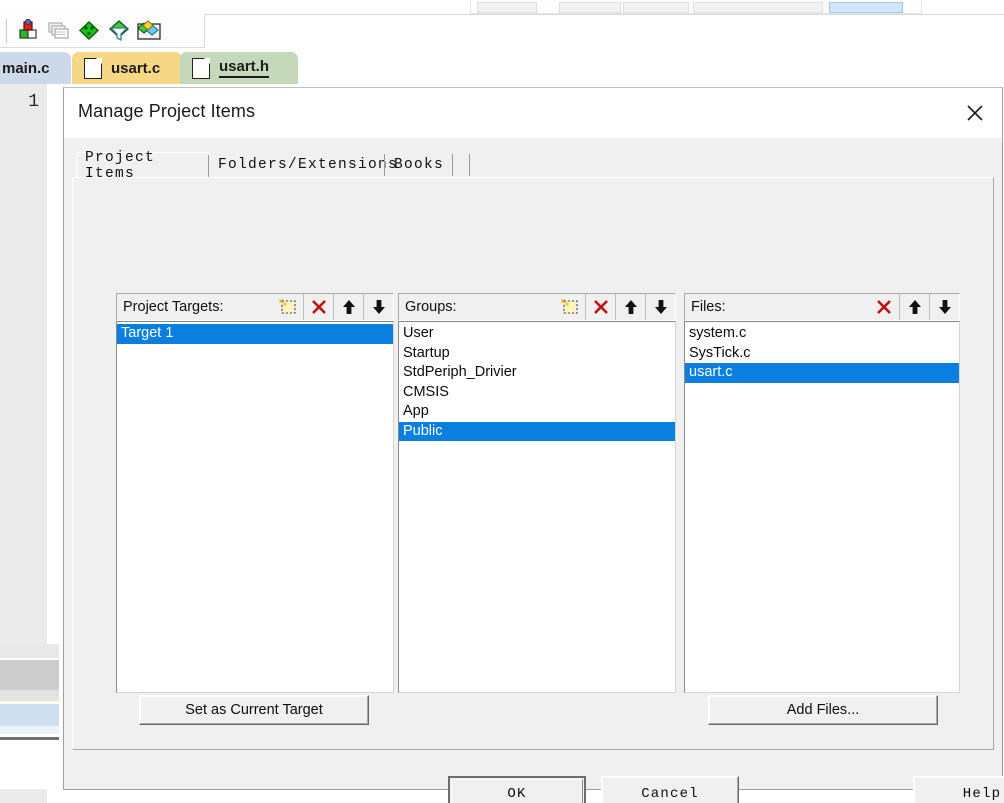 The height and width of the screenshot is (803, 1004). I want to click on target-options-icon, so click(29, 31).